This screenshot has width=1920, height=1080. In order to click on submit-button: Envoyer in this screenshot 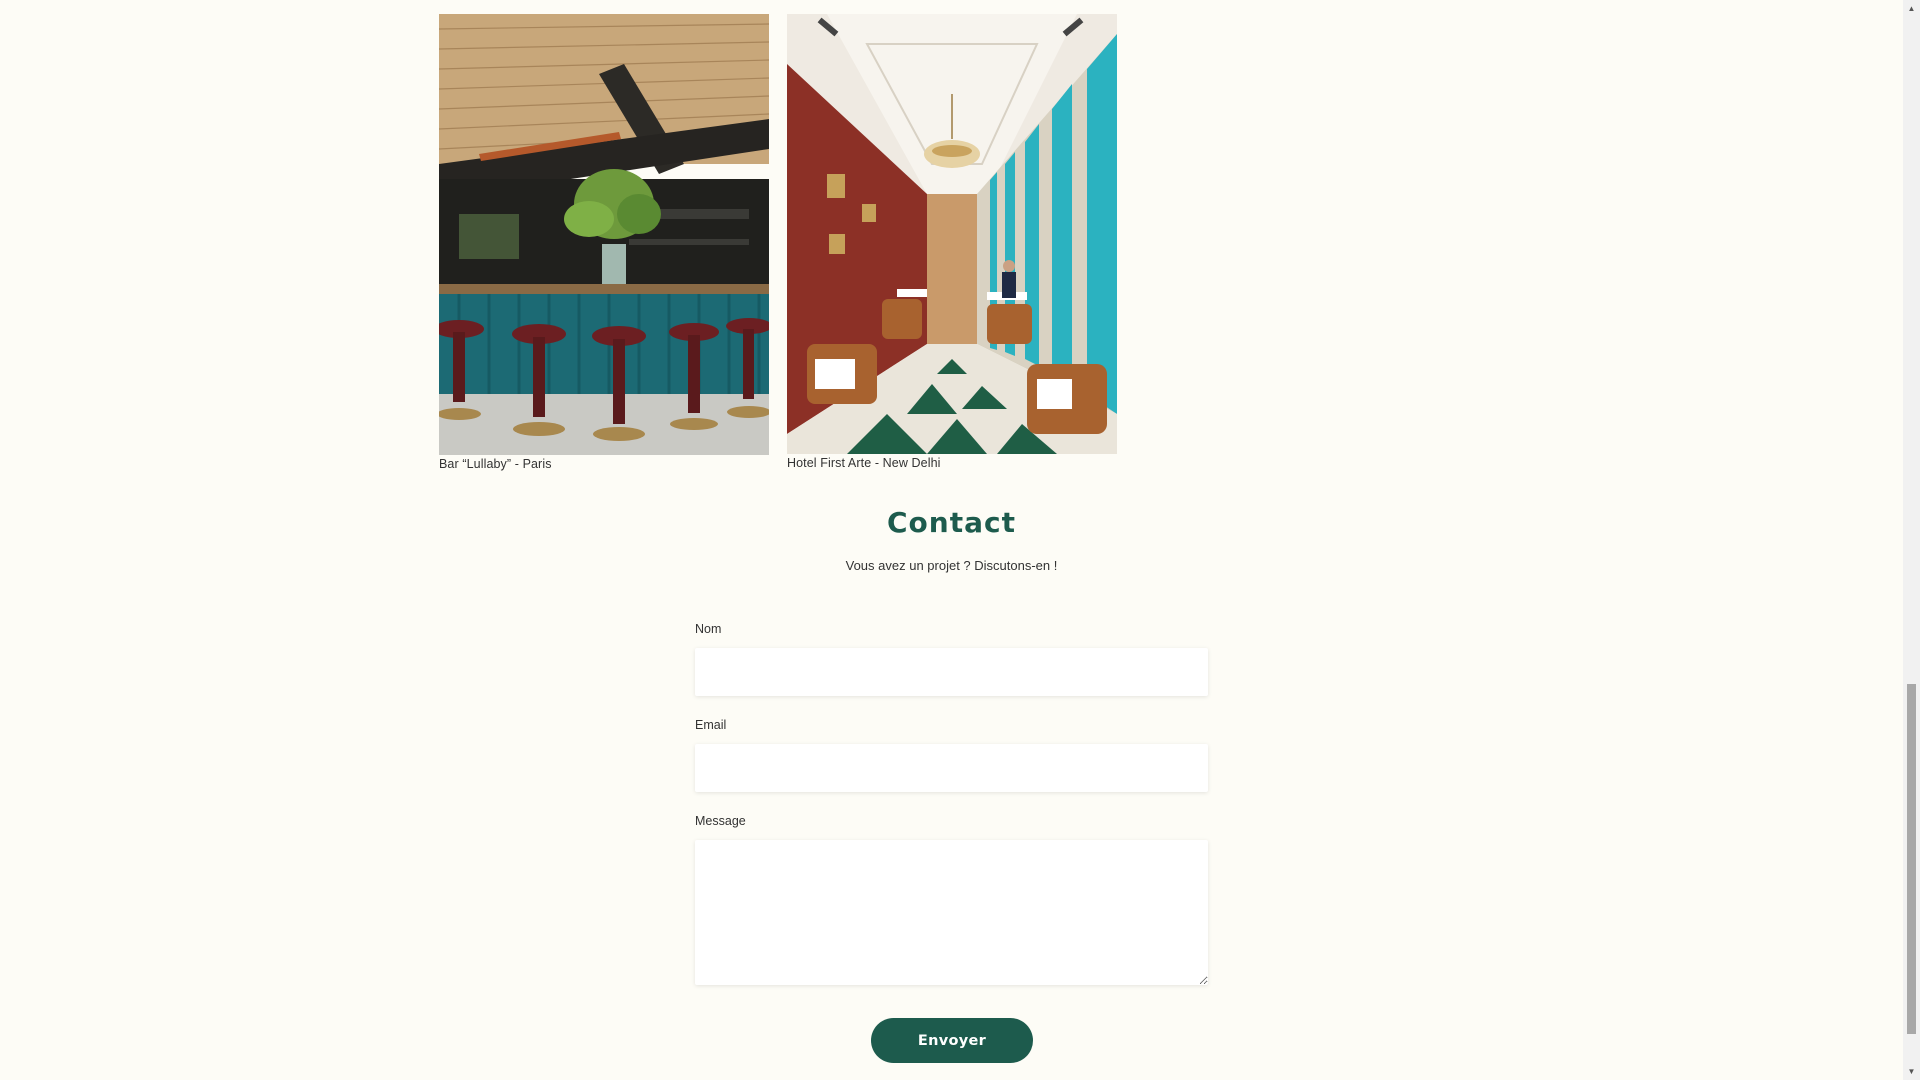, I will do `click(952, 1040)`.